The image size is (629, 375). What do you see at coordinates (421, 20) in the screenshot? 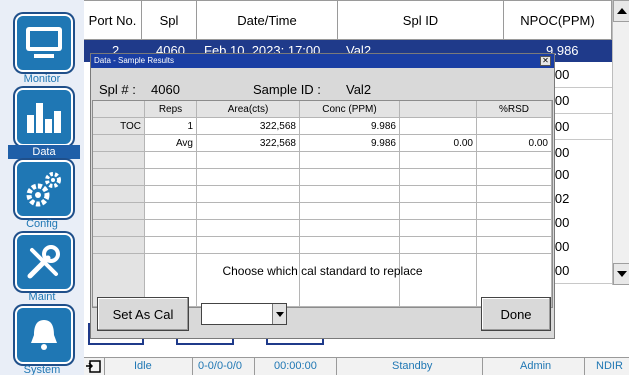
I see `col-header-spl-id: Spl ID` at bounding box center [421, 20].